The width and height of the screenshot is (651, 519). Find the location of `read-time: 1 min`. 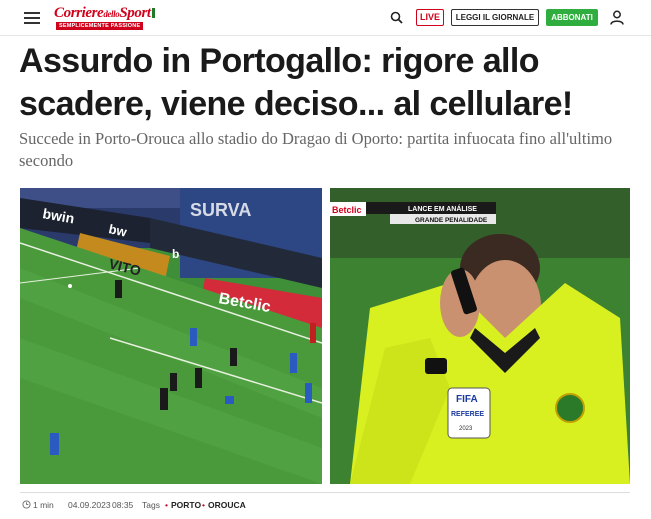

read-time: 1 min is located at coordinates (43, 505).